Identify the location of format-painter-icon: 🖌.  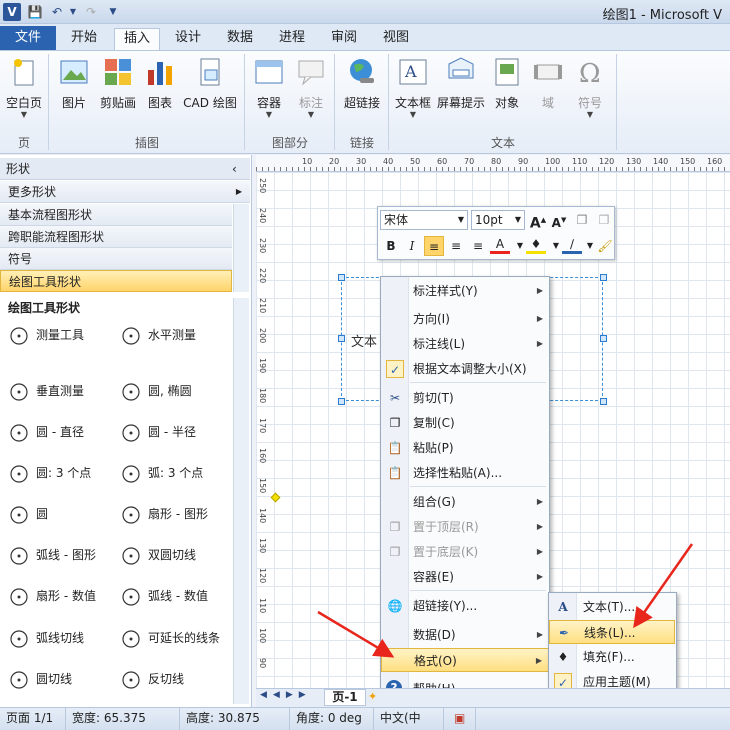
(605, 246).